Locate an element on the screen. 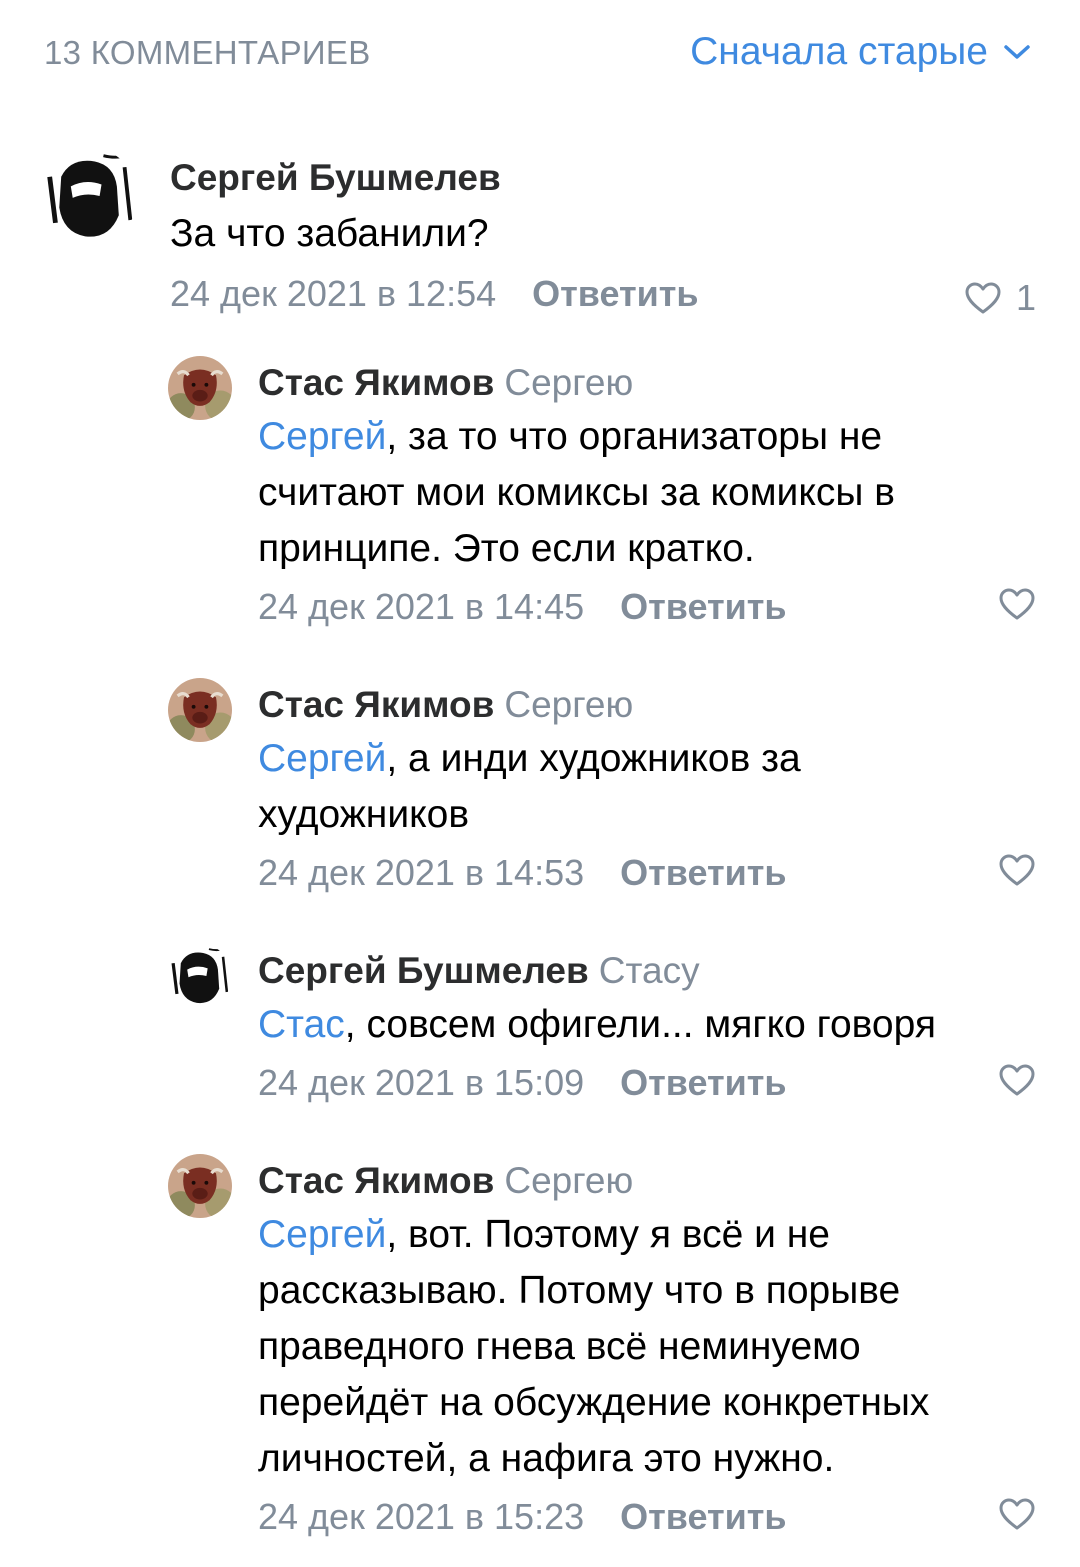 The width and height of the screenshot is (1080, 1567). like-button: 1 is located at coordinates (1000, 298).